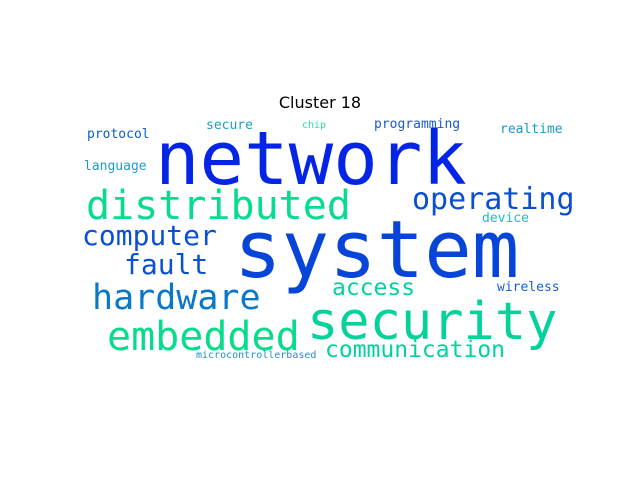 Image resolution: width=640 pixels, height=480 pixels. What do you see at coordinates (505, 218) in the screenshot?
I see `word-device: device` at bounding box center [505, 218].